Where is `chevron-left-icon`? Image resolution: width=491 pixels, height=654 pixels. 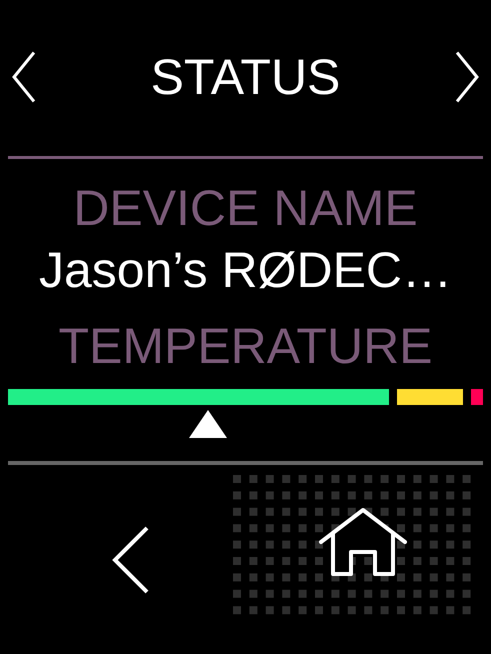
chevron-left-icon is located at coordinates (129, 560).